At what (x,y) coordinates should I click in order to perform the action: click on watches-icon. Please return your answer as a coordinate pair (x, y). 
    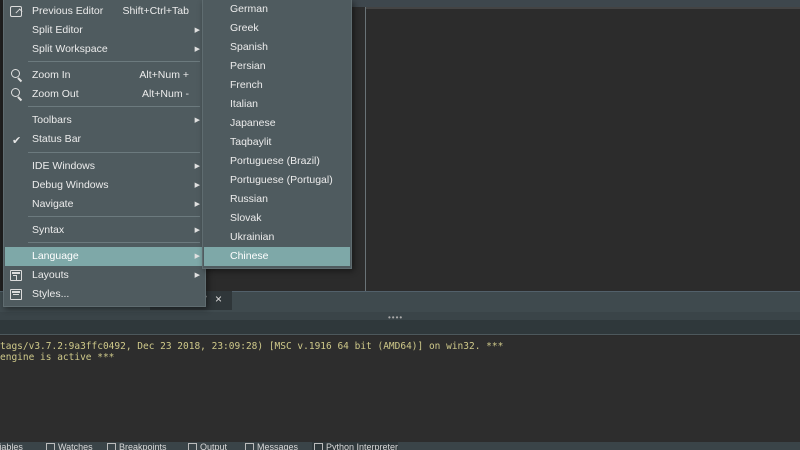
    Looking at the image, I should click on (50, 446).